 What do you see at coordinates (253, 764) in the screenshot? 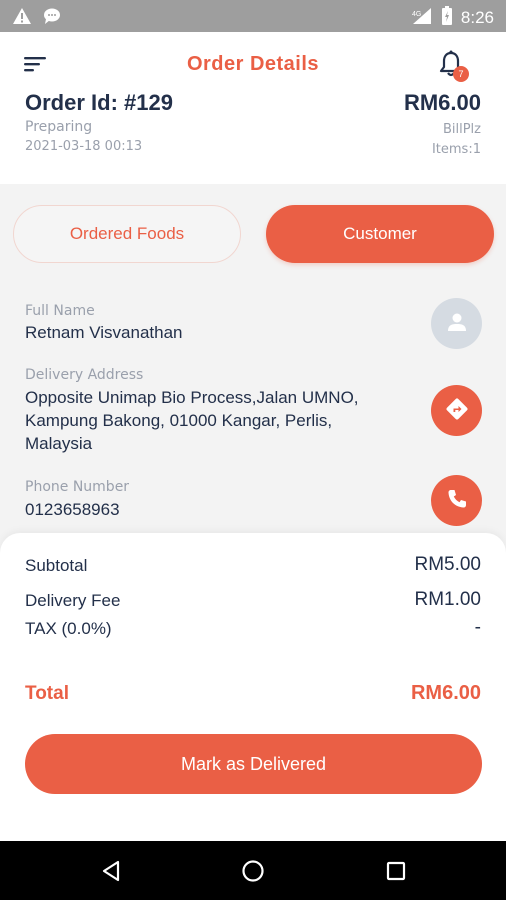
I see `mark-as-delivered-button: Mark as Delivered` at bounding box center [253, 764].